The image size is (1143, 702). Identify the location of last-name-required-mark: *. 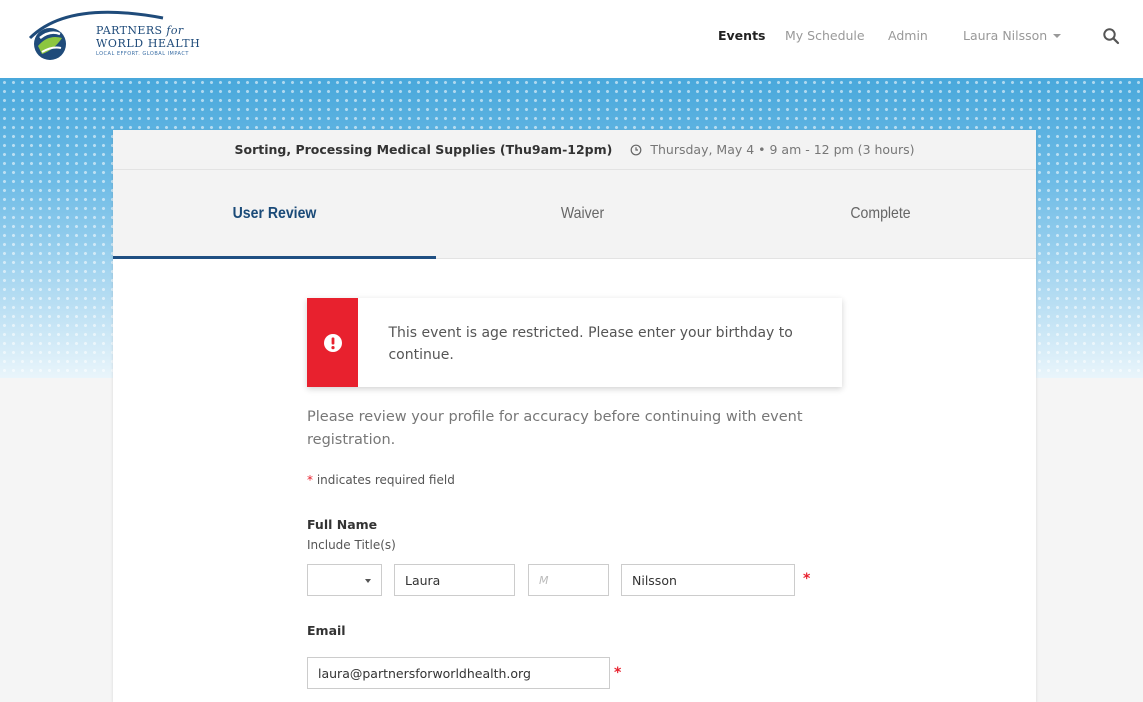
(807, 579).